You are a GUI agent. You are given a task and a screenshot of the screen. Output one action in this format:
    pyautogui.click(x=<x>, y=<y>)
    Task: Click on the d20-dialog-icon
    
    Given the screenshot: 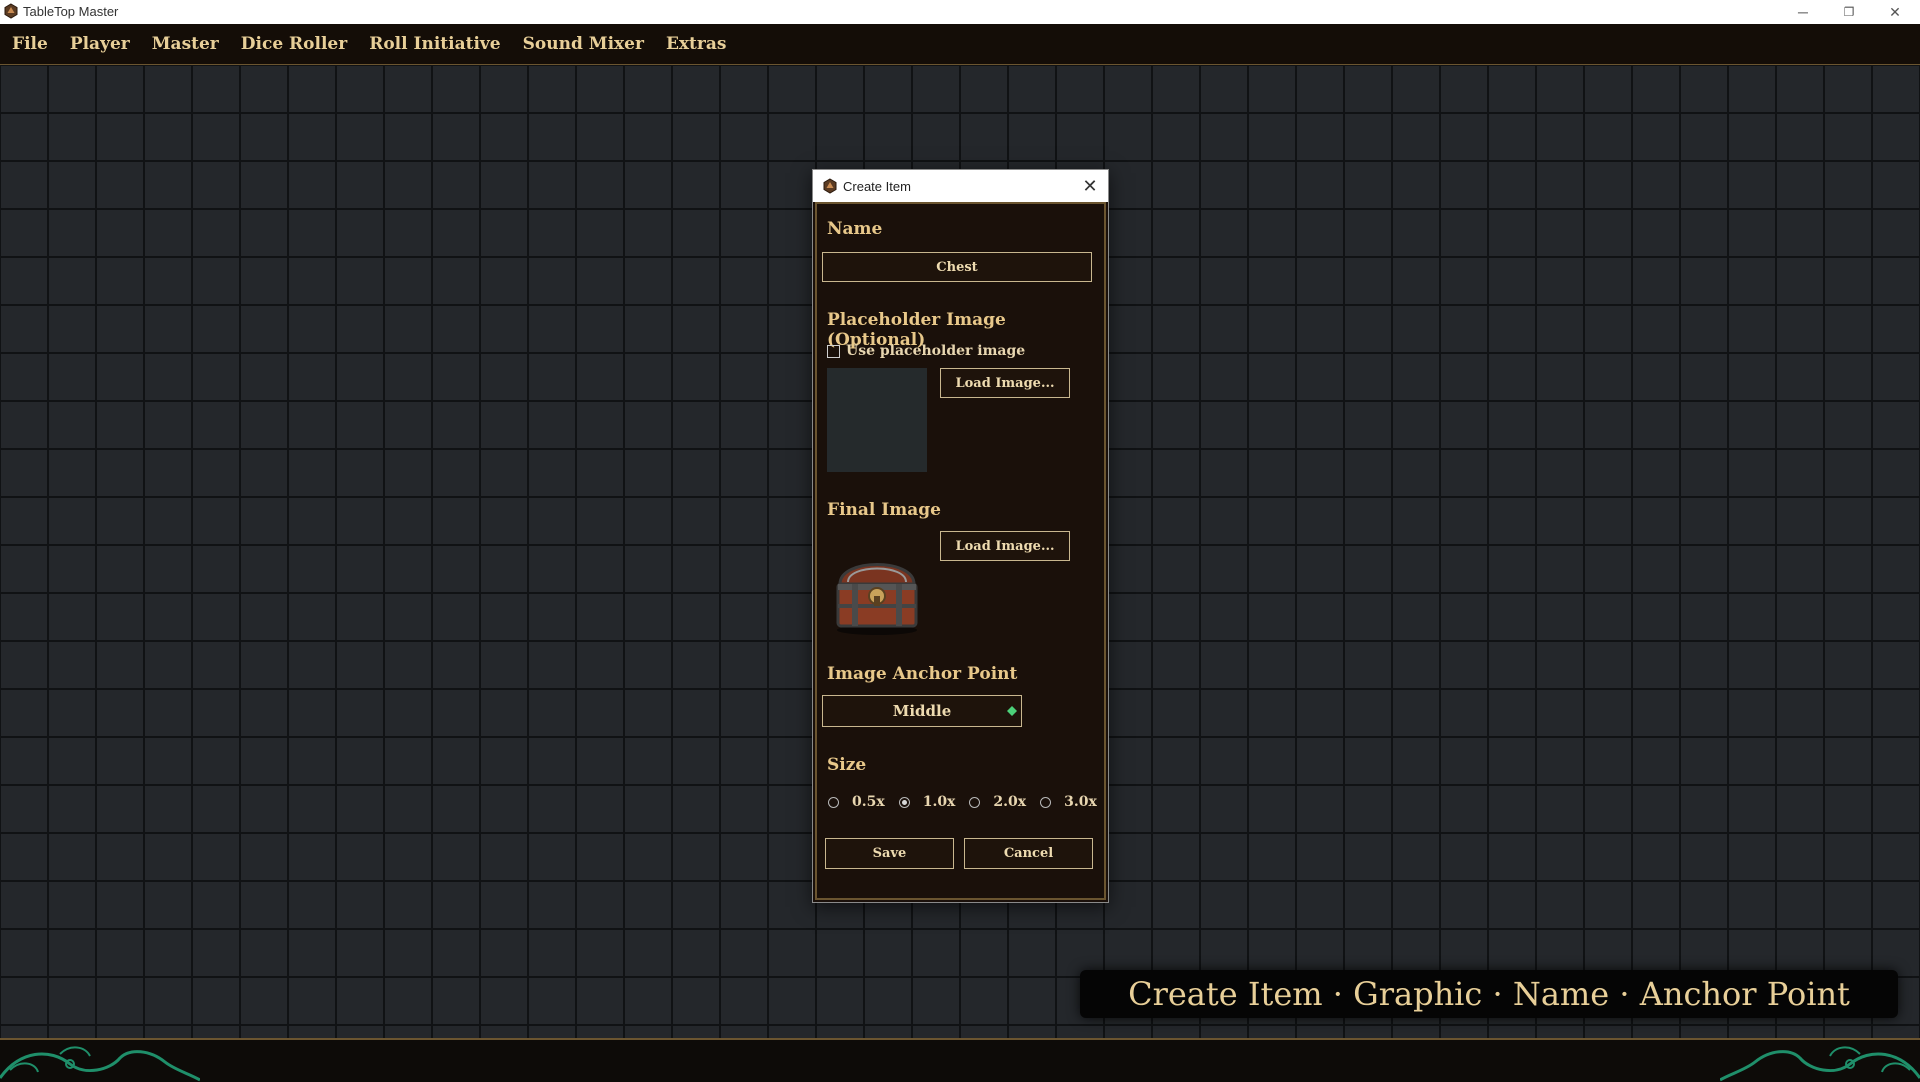 What is the action you would take?
    pyautogui.click(x=830, y=186)
    